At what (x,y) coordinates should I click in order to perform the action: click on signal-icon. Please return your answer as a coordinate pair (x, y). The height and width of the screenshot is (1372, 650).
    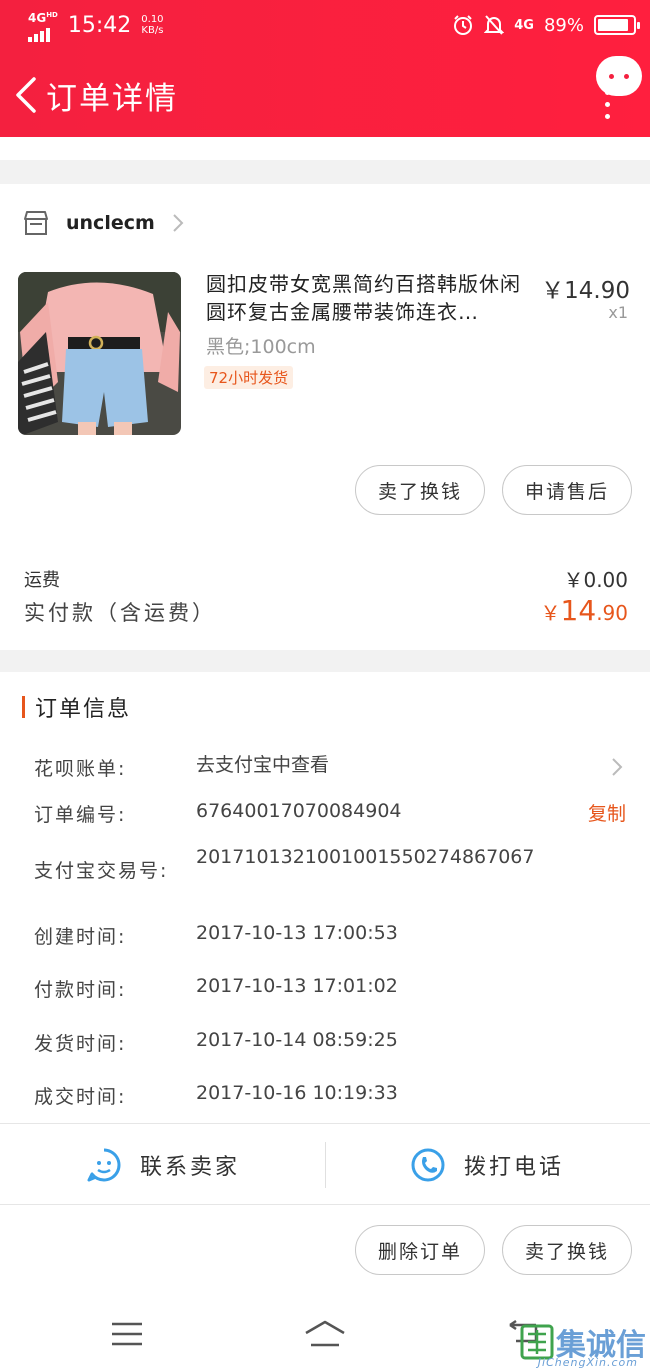
    Looking at the image, I should click on (39, 33).